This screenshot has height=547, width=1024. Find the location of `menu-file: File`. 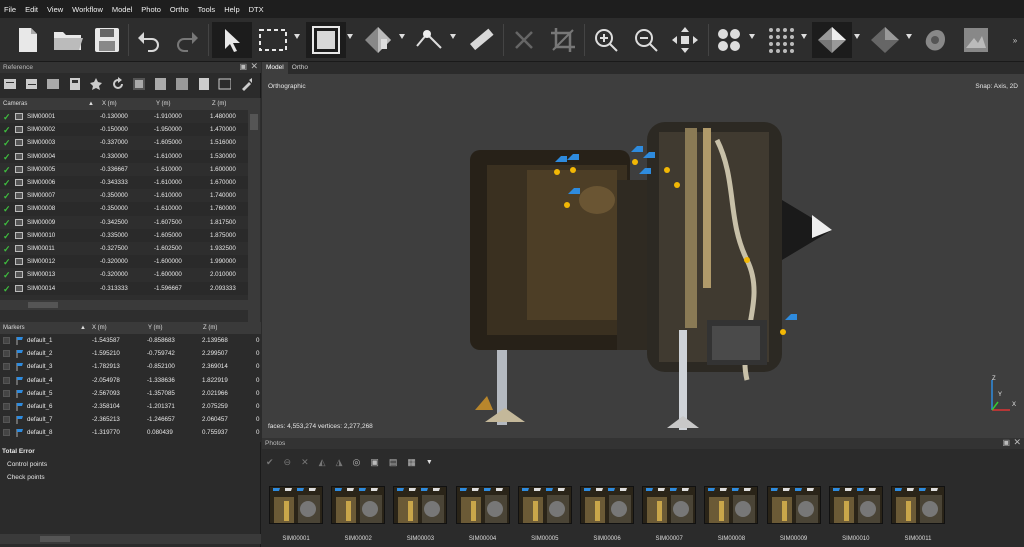

menu-file: File is located at coordinates (10, 9).